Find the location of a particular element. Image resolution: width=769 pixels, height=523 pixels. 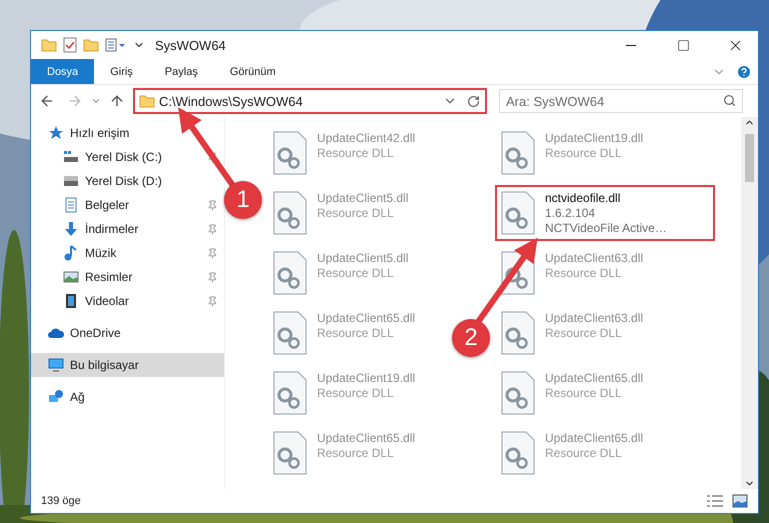

film-icon is located at coordinates (71, 301).